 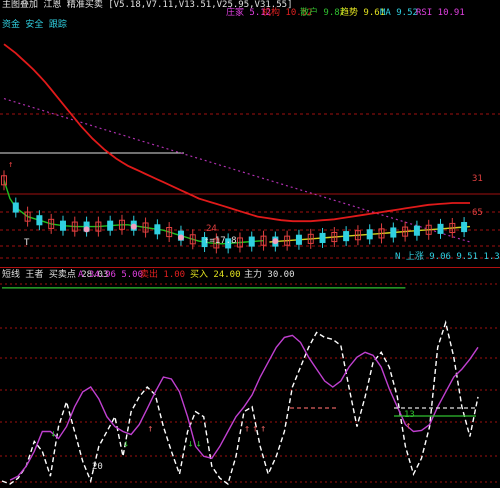 I want to click on indicator-small-label-1: 13, so click(x=409, y=415).